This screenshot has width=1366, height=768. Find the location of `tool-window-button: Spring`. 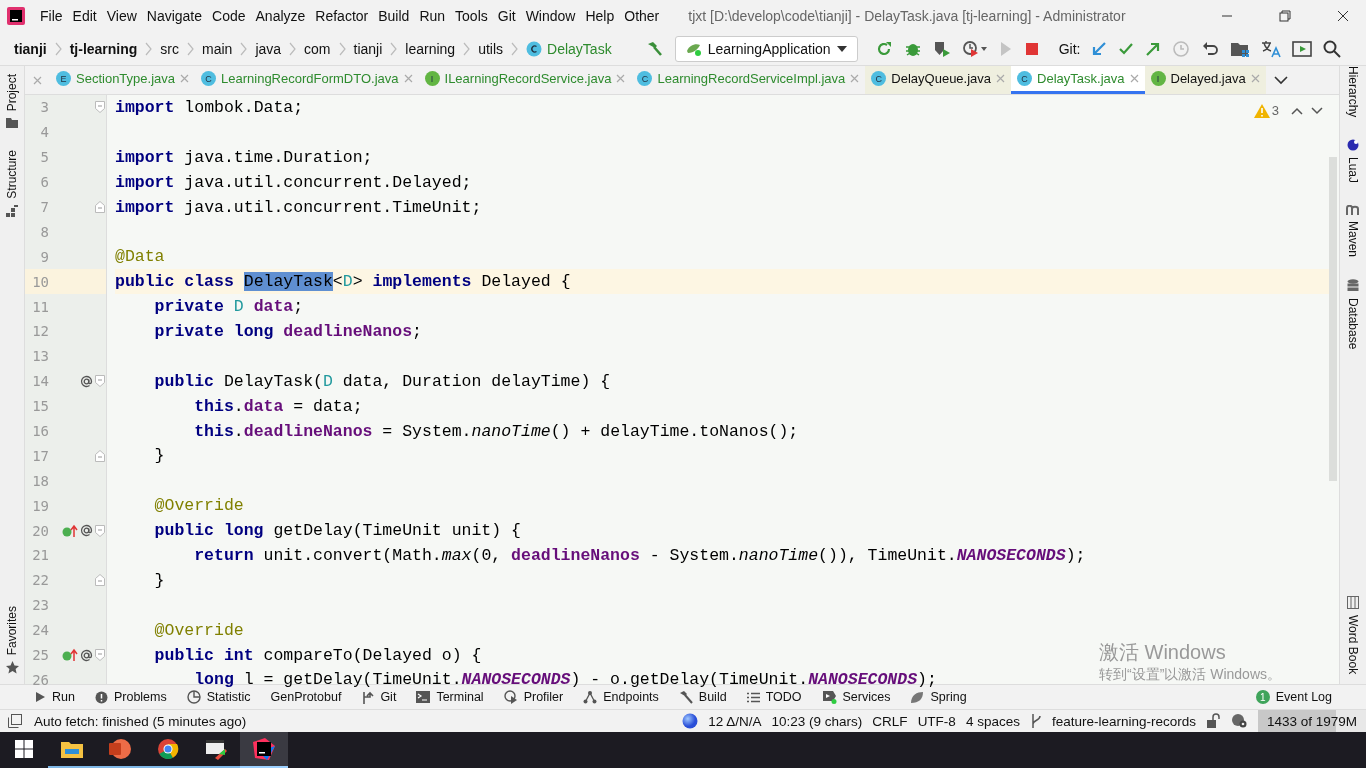

tool-window-button: Spring is located at coordinates (938, 697).